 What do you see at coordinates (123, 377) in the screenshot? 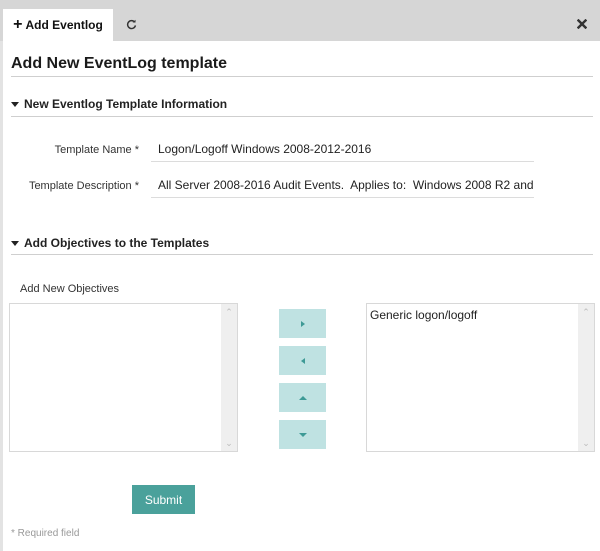
I see `available-objectives-list: ⌃ ⌄` at bounding box center [123, 377].